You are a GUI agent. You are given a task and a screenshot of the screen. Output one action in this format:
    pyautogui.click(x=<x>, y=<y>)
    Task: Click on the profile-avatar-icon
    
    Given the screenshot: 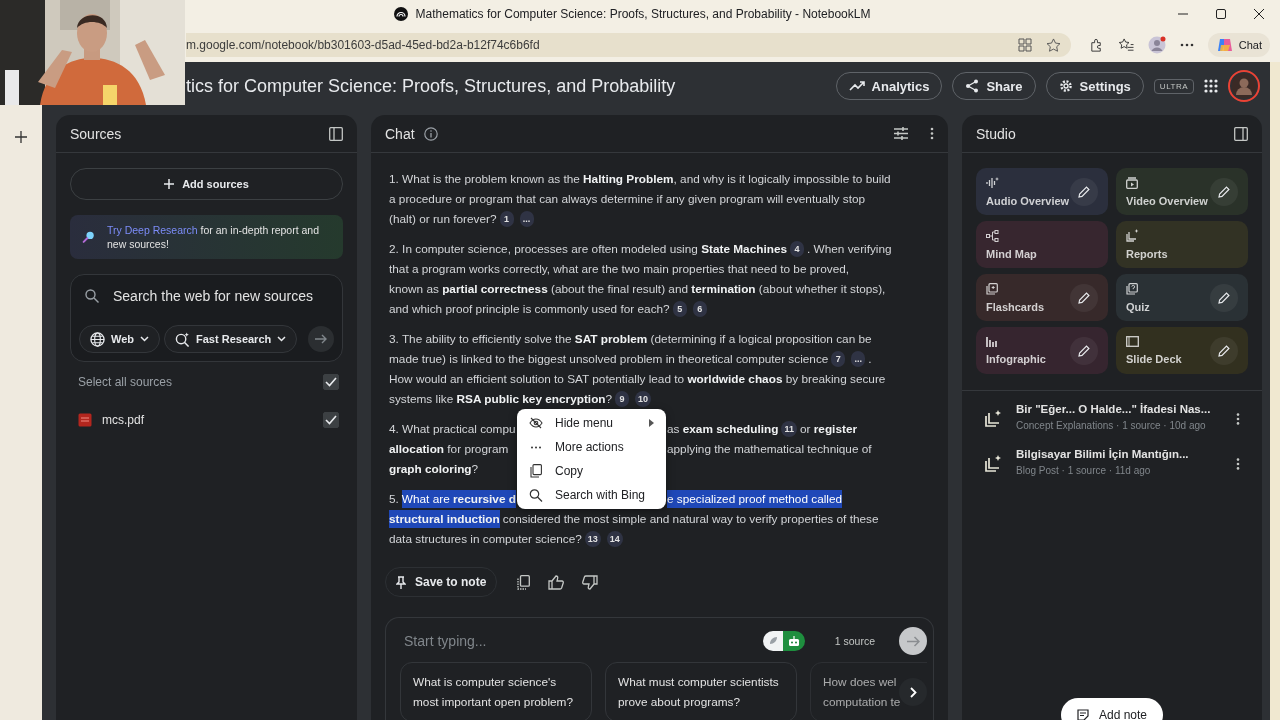 What is the action you would take?
    pyautogui.click(x=1156, y=45)
    